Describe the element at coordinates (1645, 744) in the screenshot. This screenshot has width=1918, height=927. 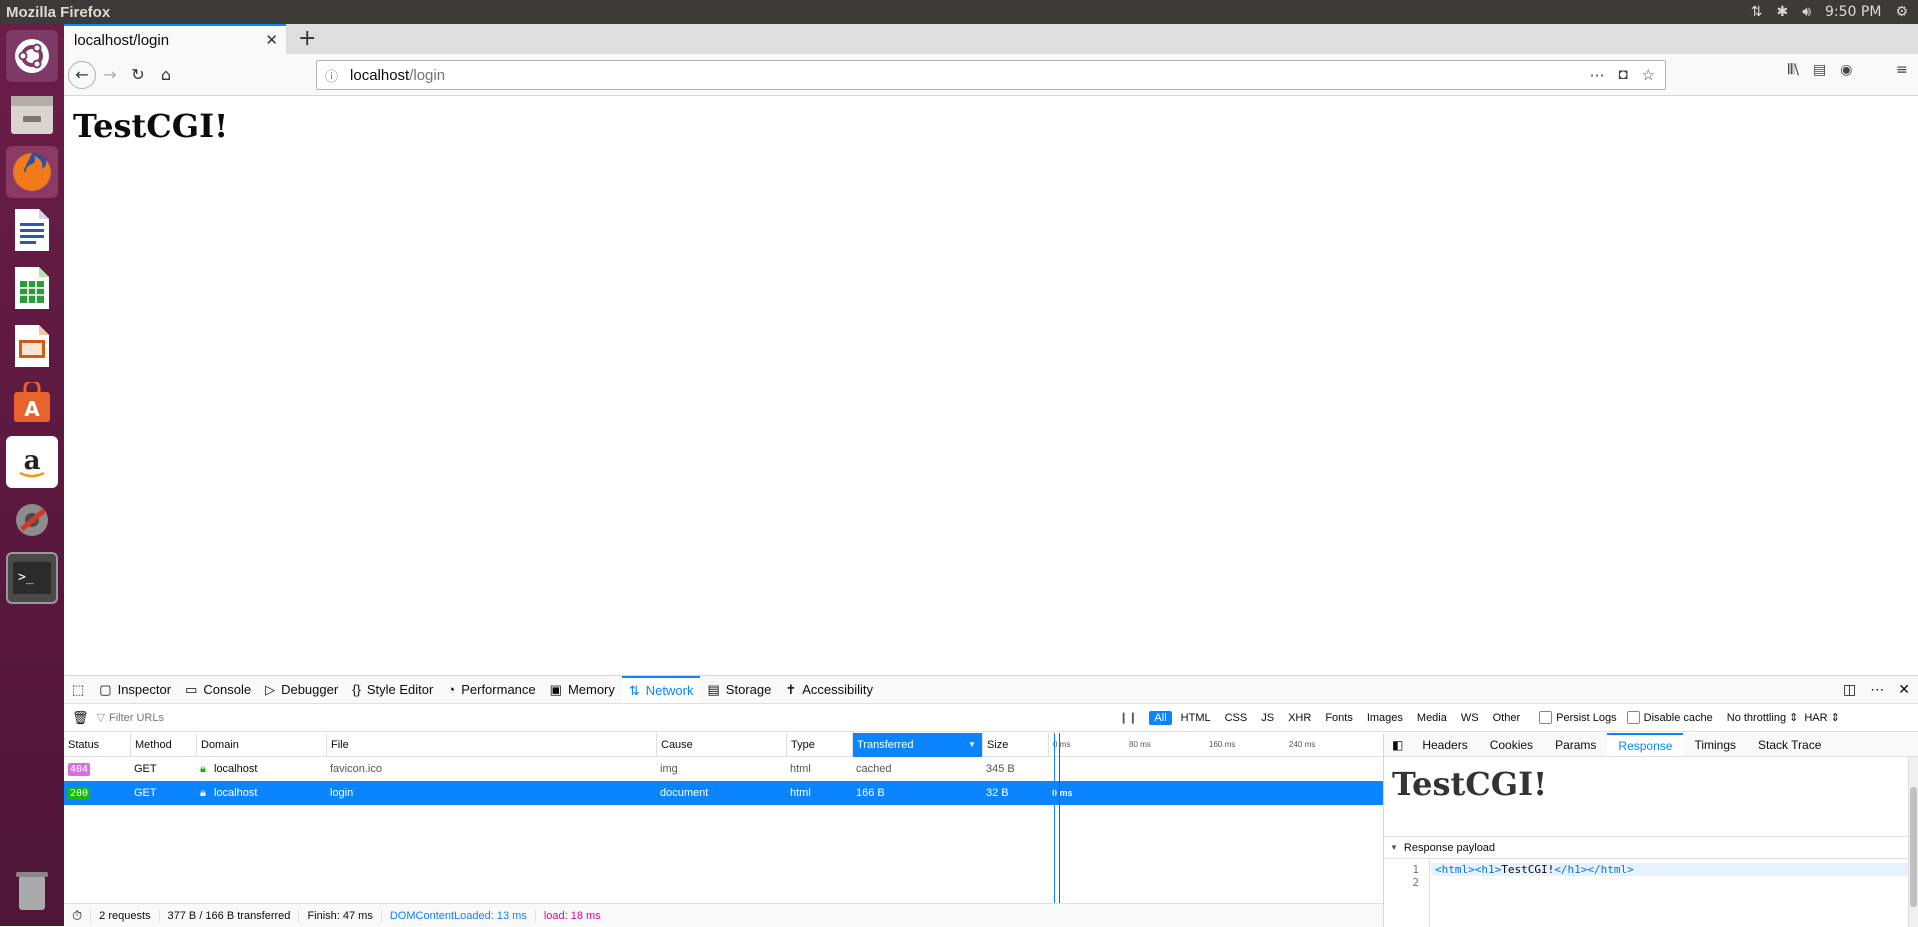
I see `tab-response: Response` at that location.